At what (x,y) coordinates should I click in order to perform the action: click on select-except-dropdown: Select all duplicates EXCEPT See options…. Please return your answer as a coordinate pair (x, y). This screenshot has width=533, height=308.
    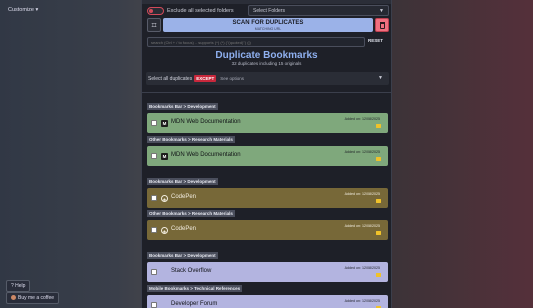
    Looking at the image, I should click on (267, 78).